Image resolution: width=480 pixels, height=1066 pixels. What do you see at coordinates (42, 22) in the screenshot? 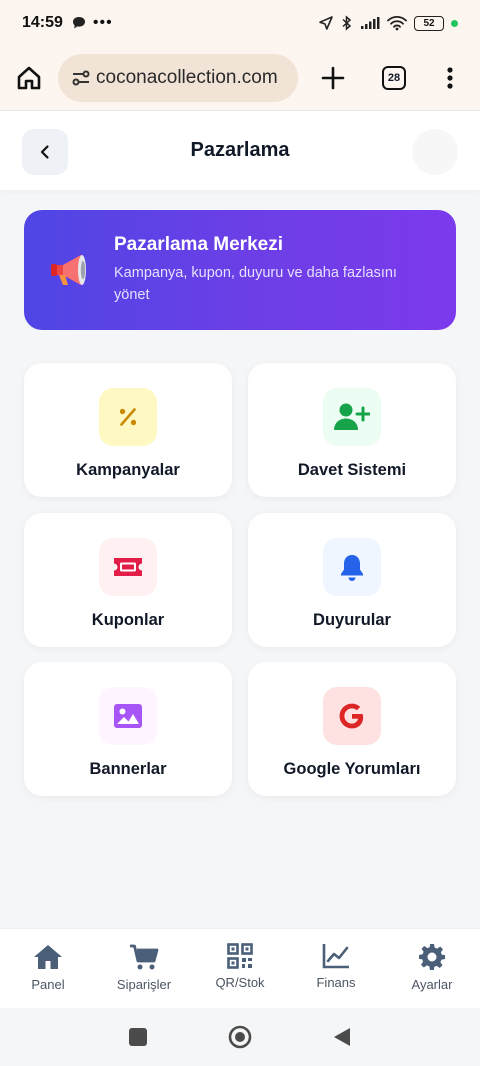
I see `status-time: 14:59` at bounding box center [42, 22].